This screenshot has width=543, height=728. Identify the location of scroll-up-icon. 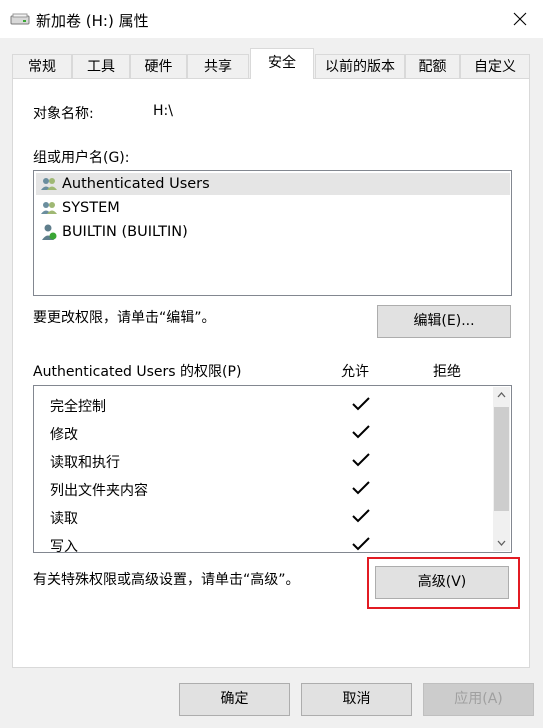
(501, 395).